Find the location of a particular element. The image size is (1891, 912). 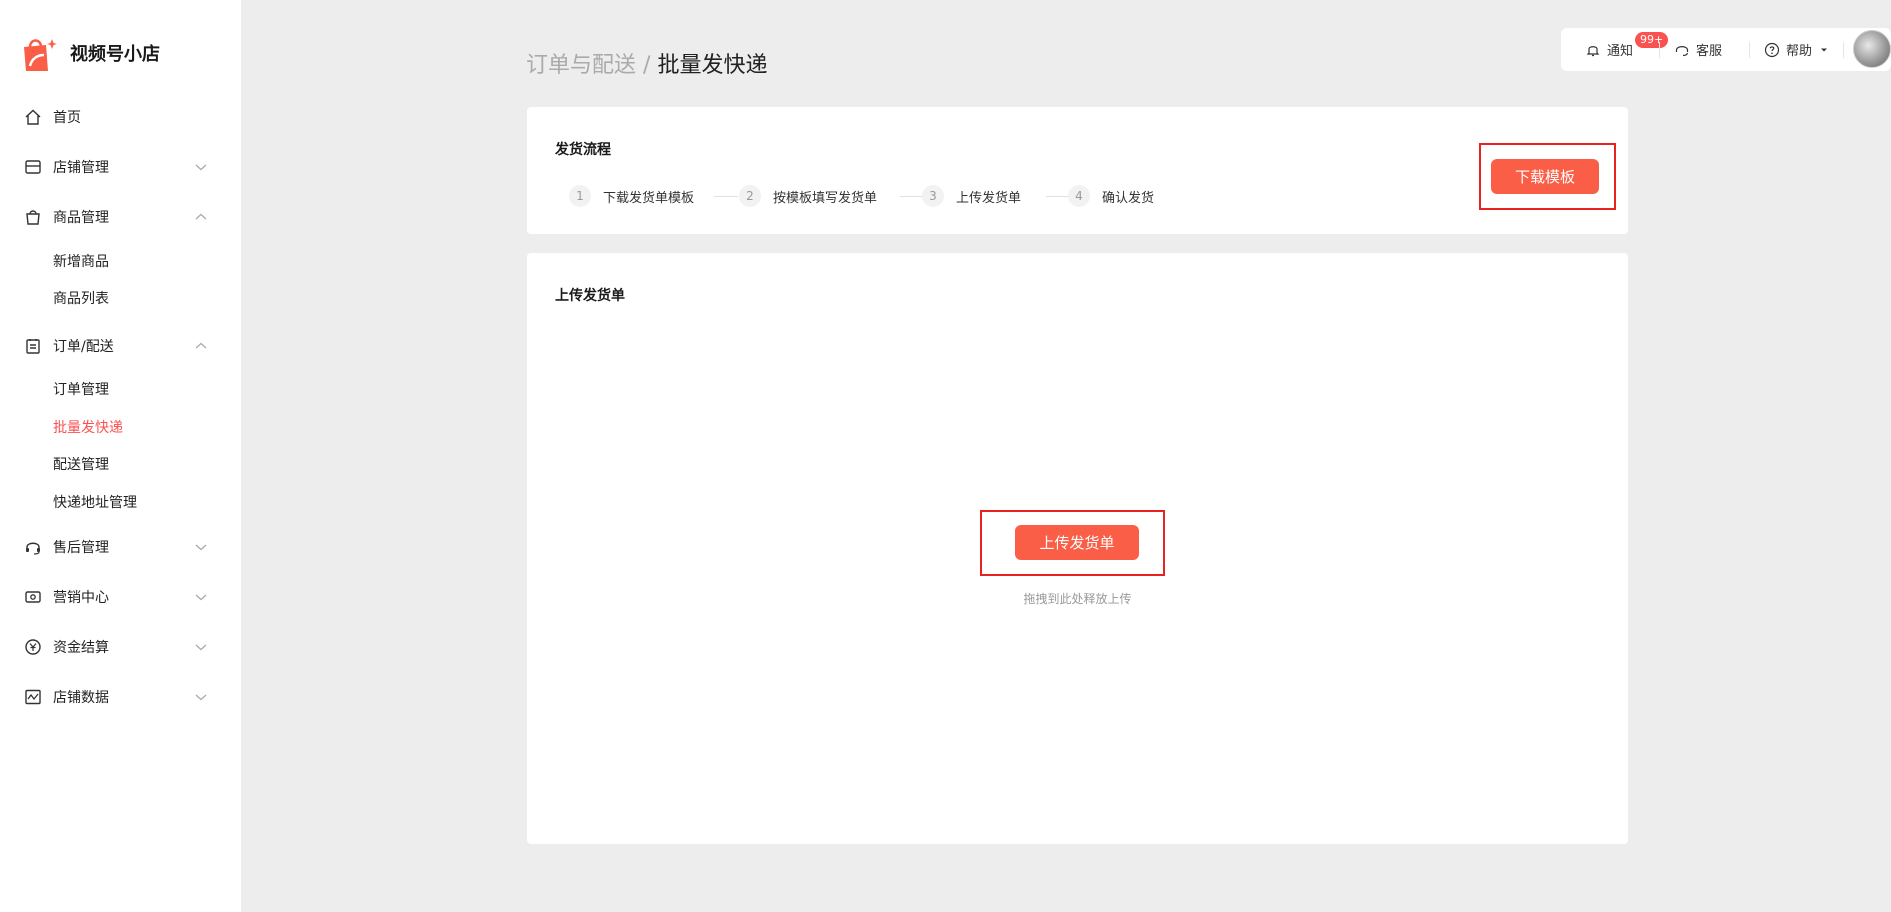

notifications-button: 通知 99+ is located at coordinates (1627, 49).